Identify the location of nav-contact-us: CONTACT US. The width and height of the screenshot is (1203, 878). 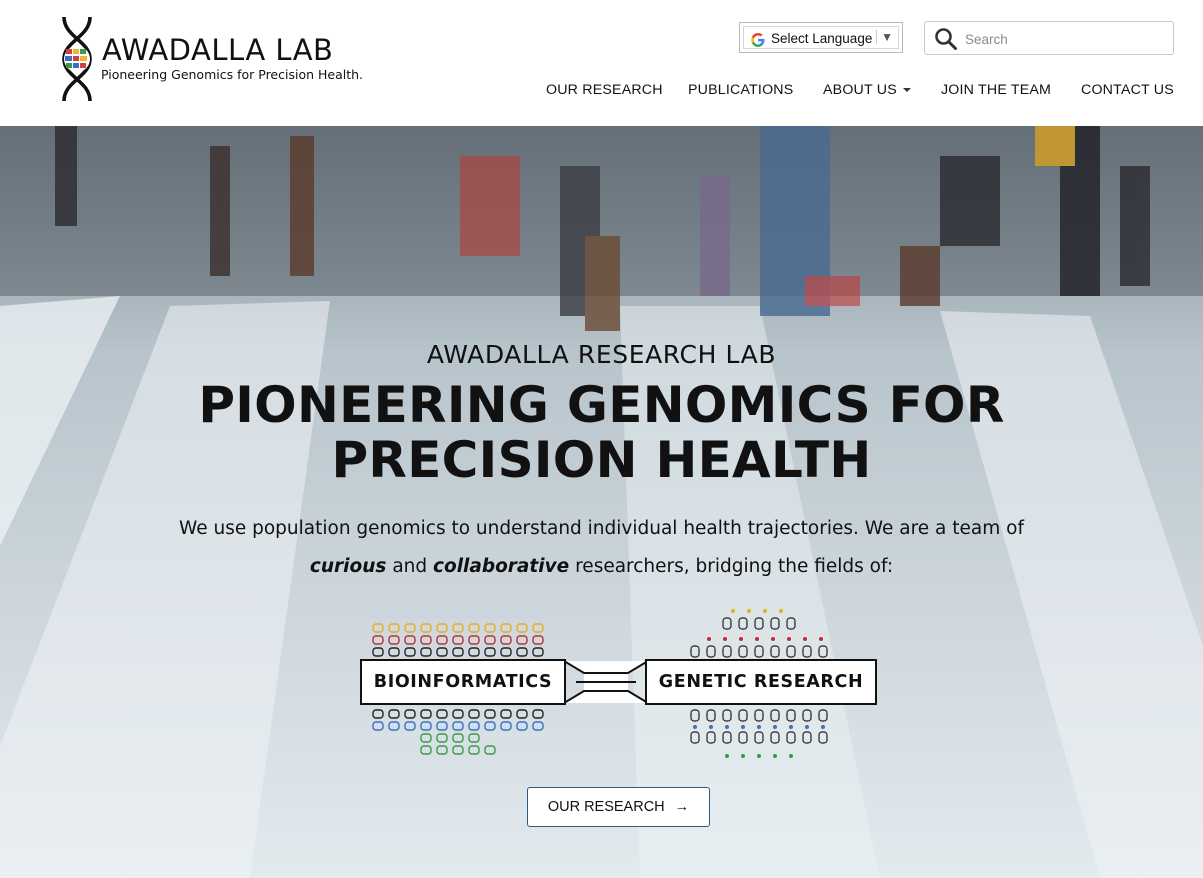
(1127, 90).